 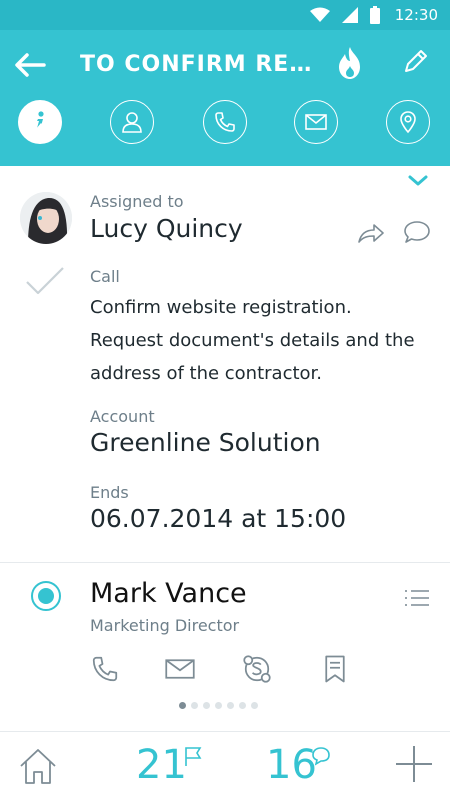 What do you see at coordinates (30, 65) in the screenshot?
I see `arrow-left-icon` at bounding box center [30, 65].